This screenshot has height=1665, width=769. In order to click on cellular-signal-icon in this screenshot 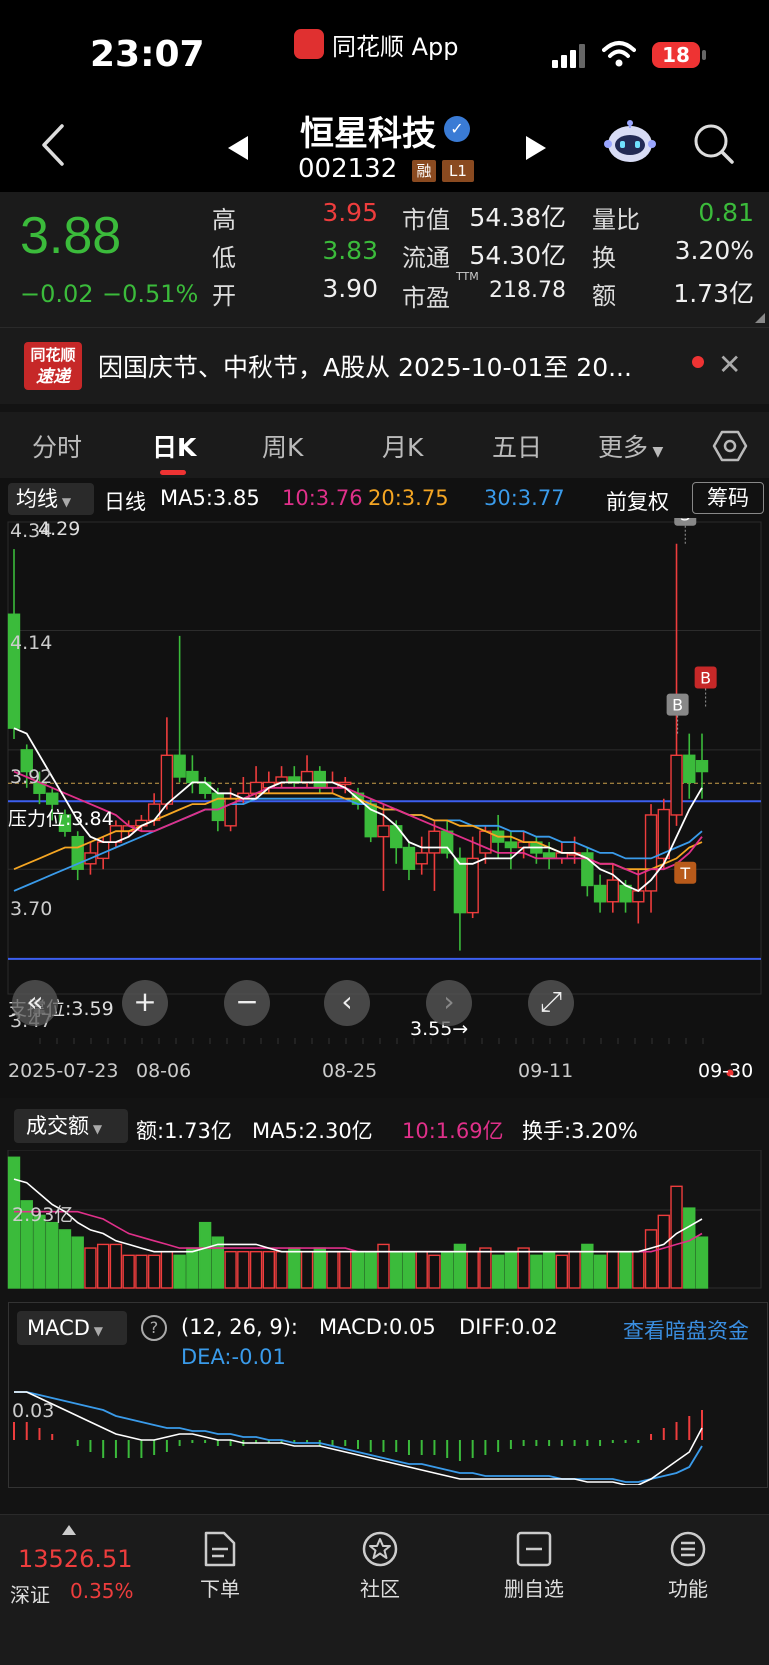, I will do `click(569, 56)`.